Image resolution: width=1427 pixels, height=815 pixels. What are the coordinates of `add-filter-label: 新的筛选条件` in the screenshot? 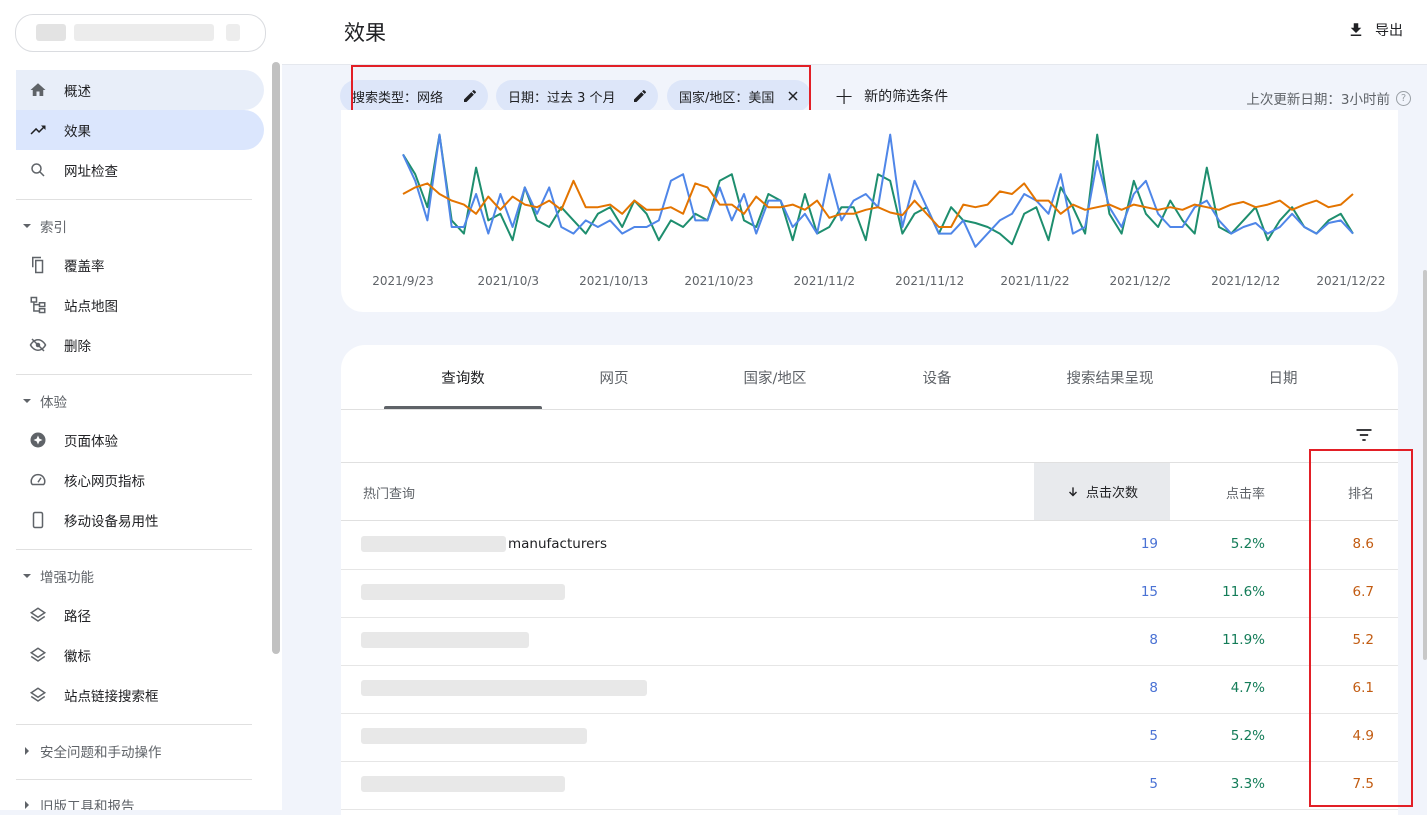 It's located at (906, 97).